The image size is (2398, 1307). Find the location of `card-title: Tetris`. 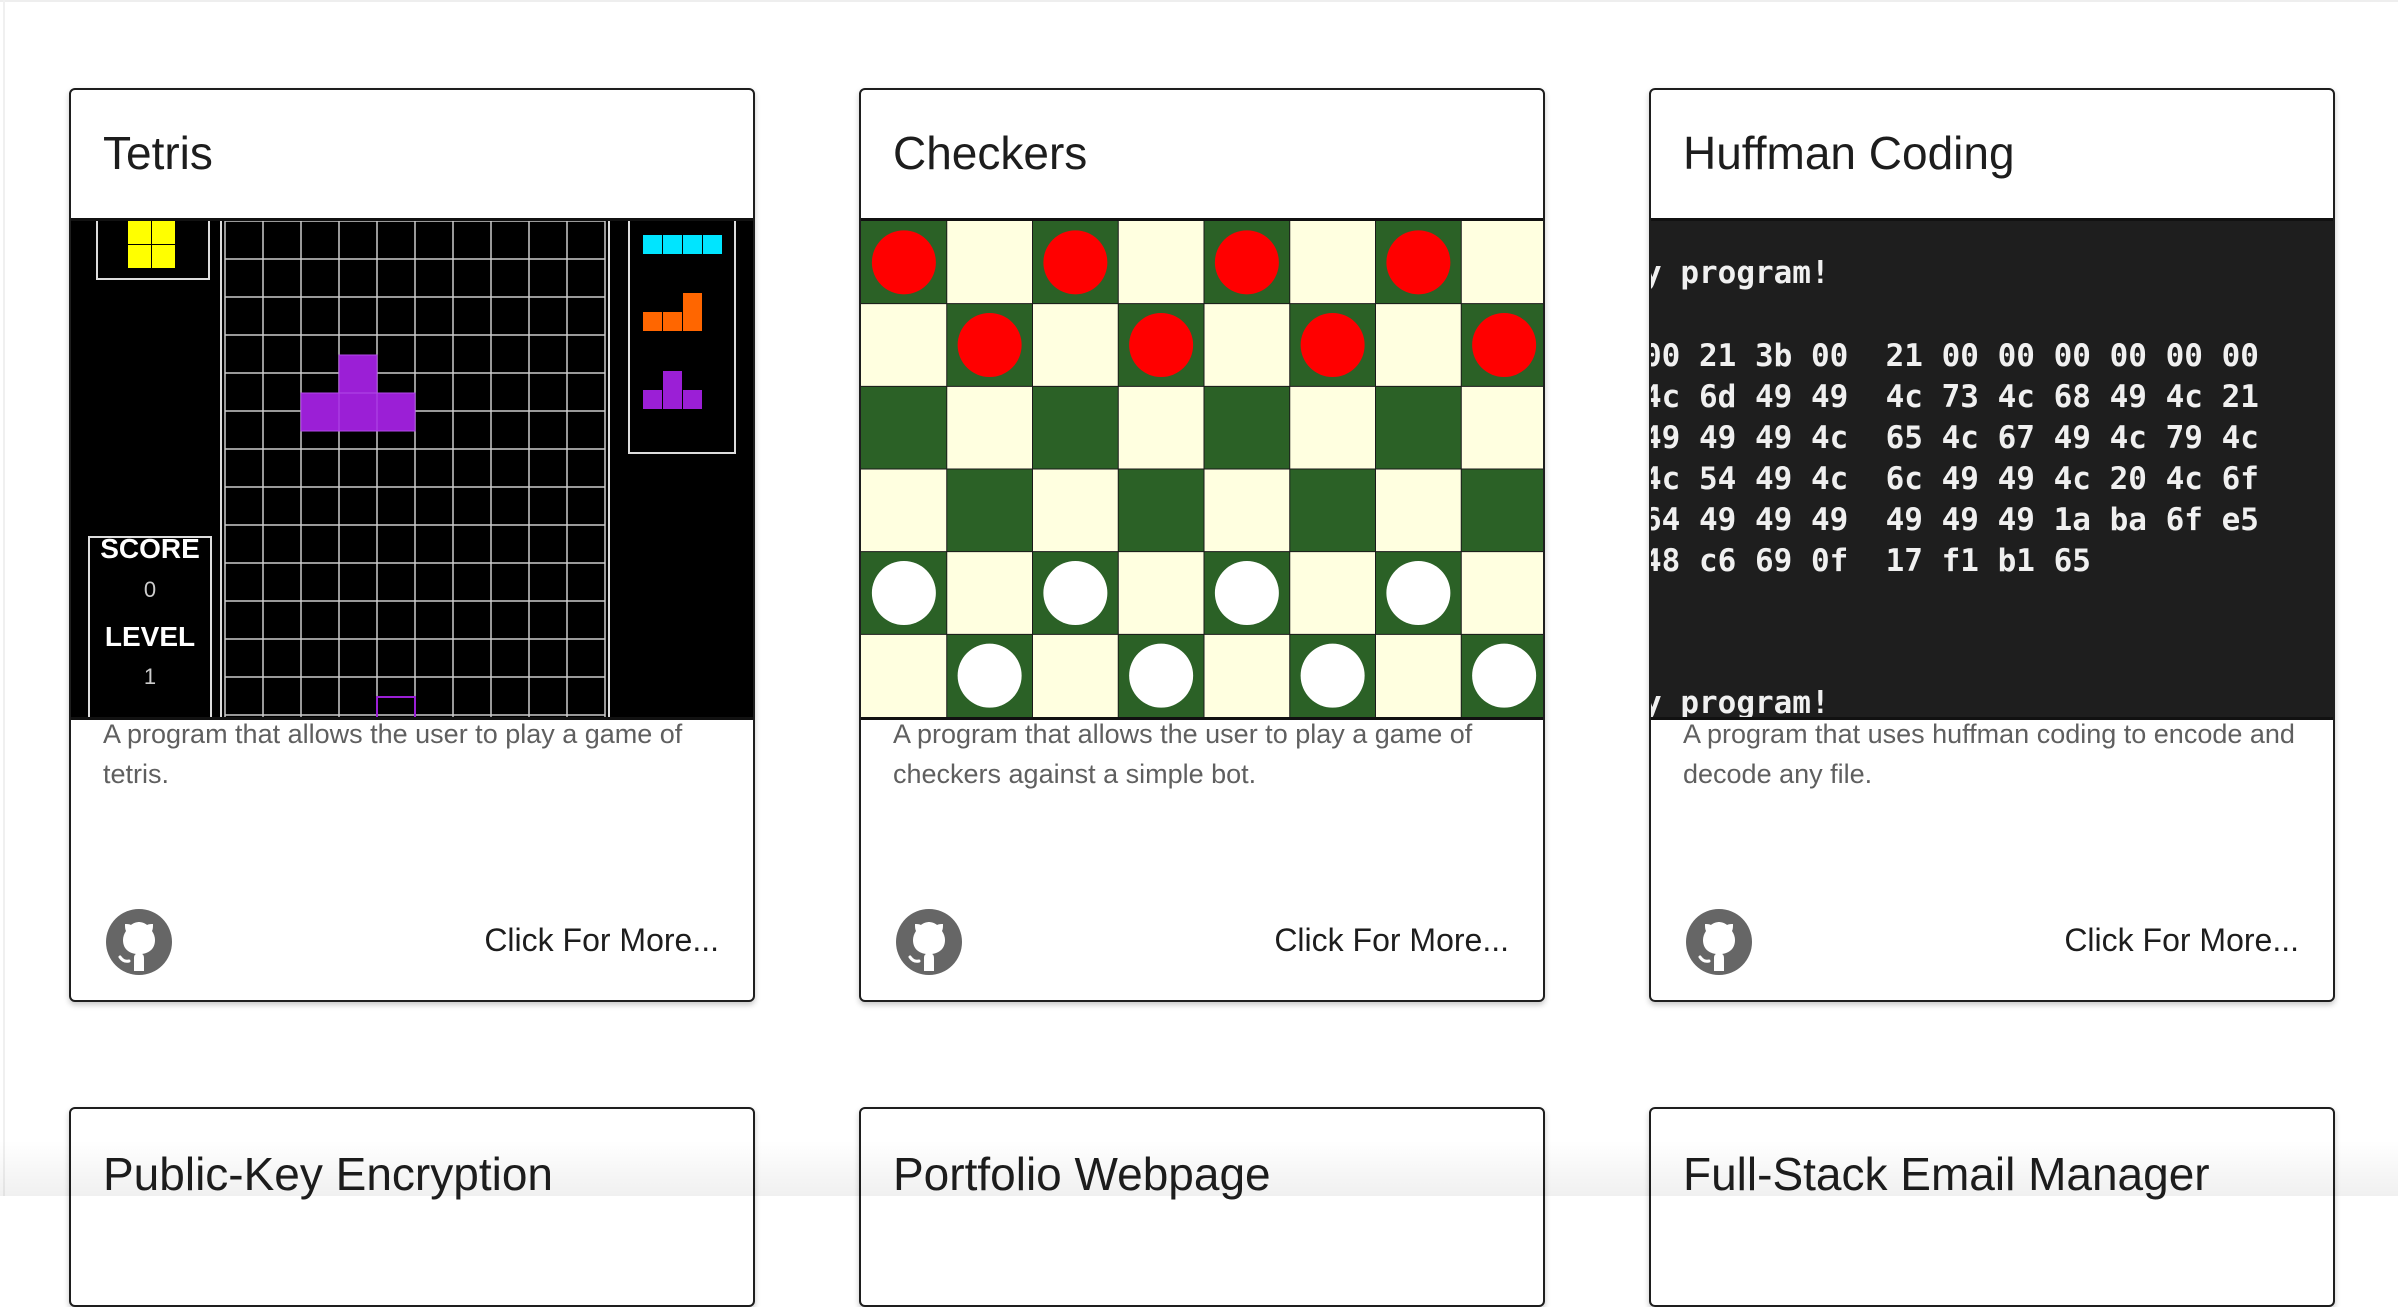

card-title: Tetris is located at coordinates (158, 153).